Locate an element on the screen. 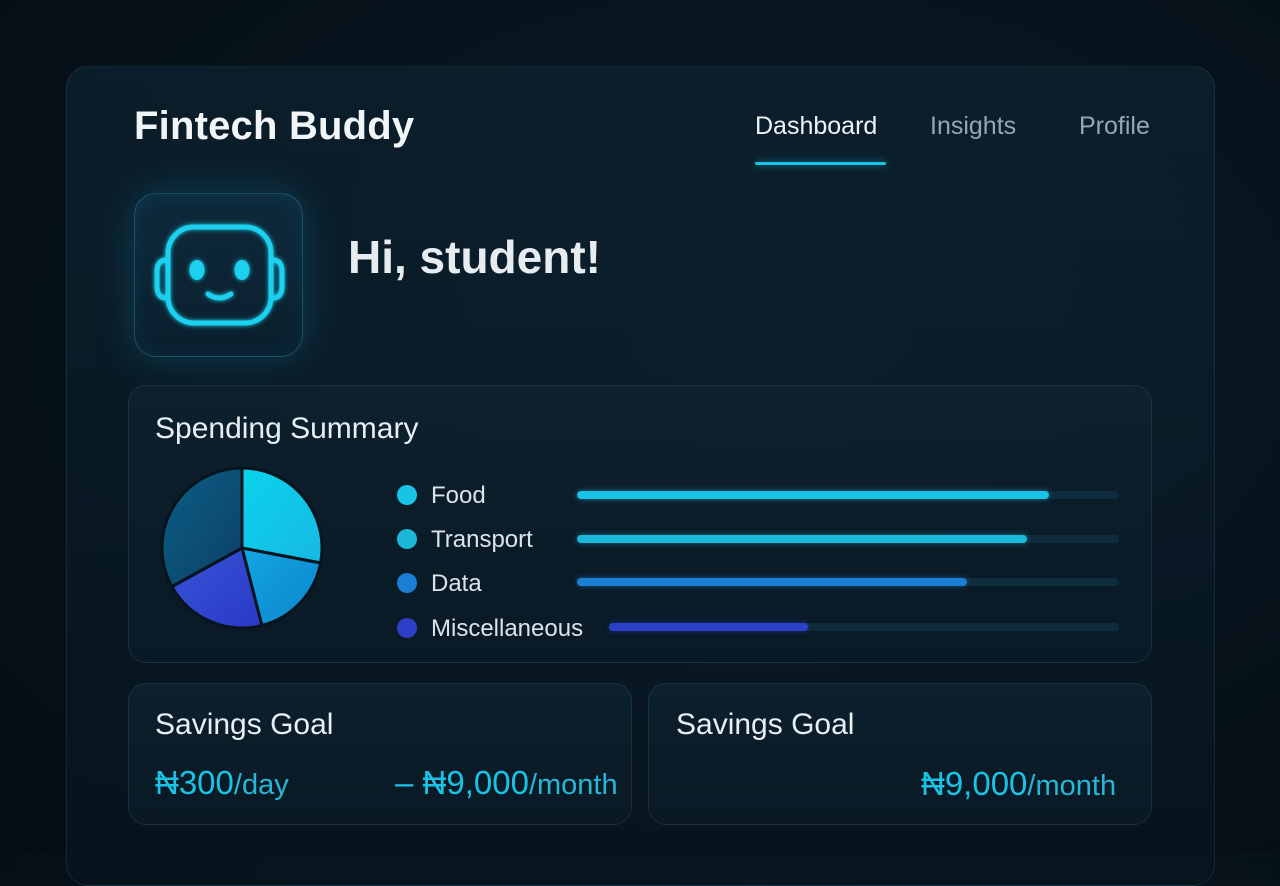  data-bar-track is located at coordinates (848, 582).